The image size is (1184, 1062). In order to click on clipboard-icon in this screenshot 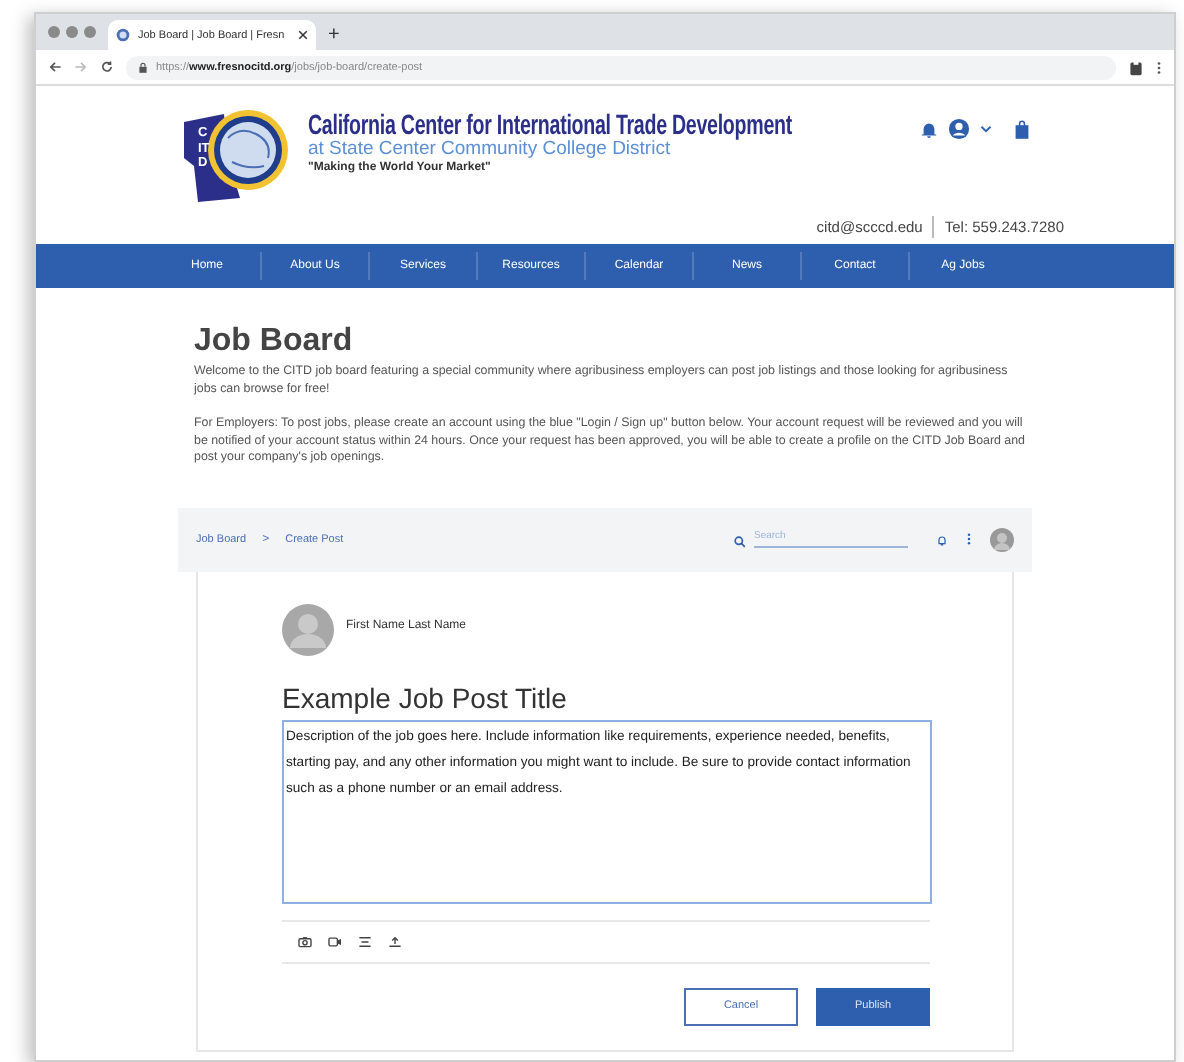, I will do `click(1136, 67)`.